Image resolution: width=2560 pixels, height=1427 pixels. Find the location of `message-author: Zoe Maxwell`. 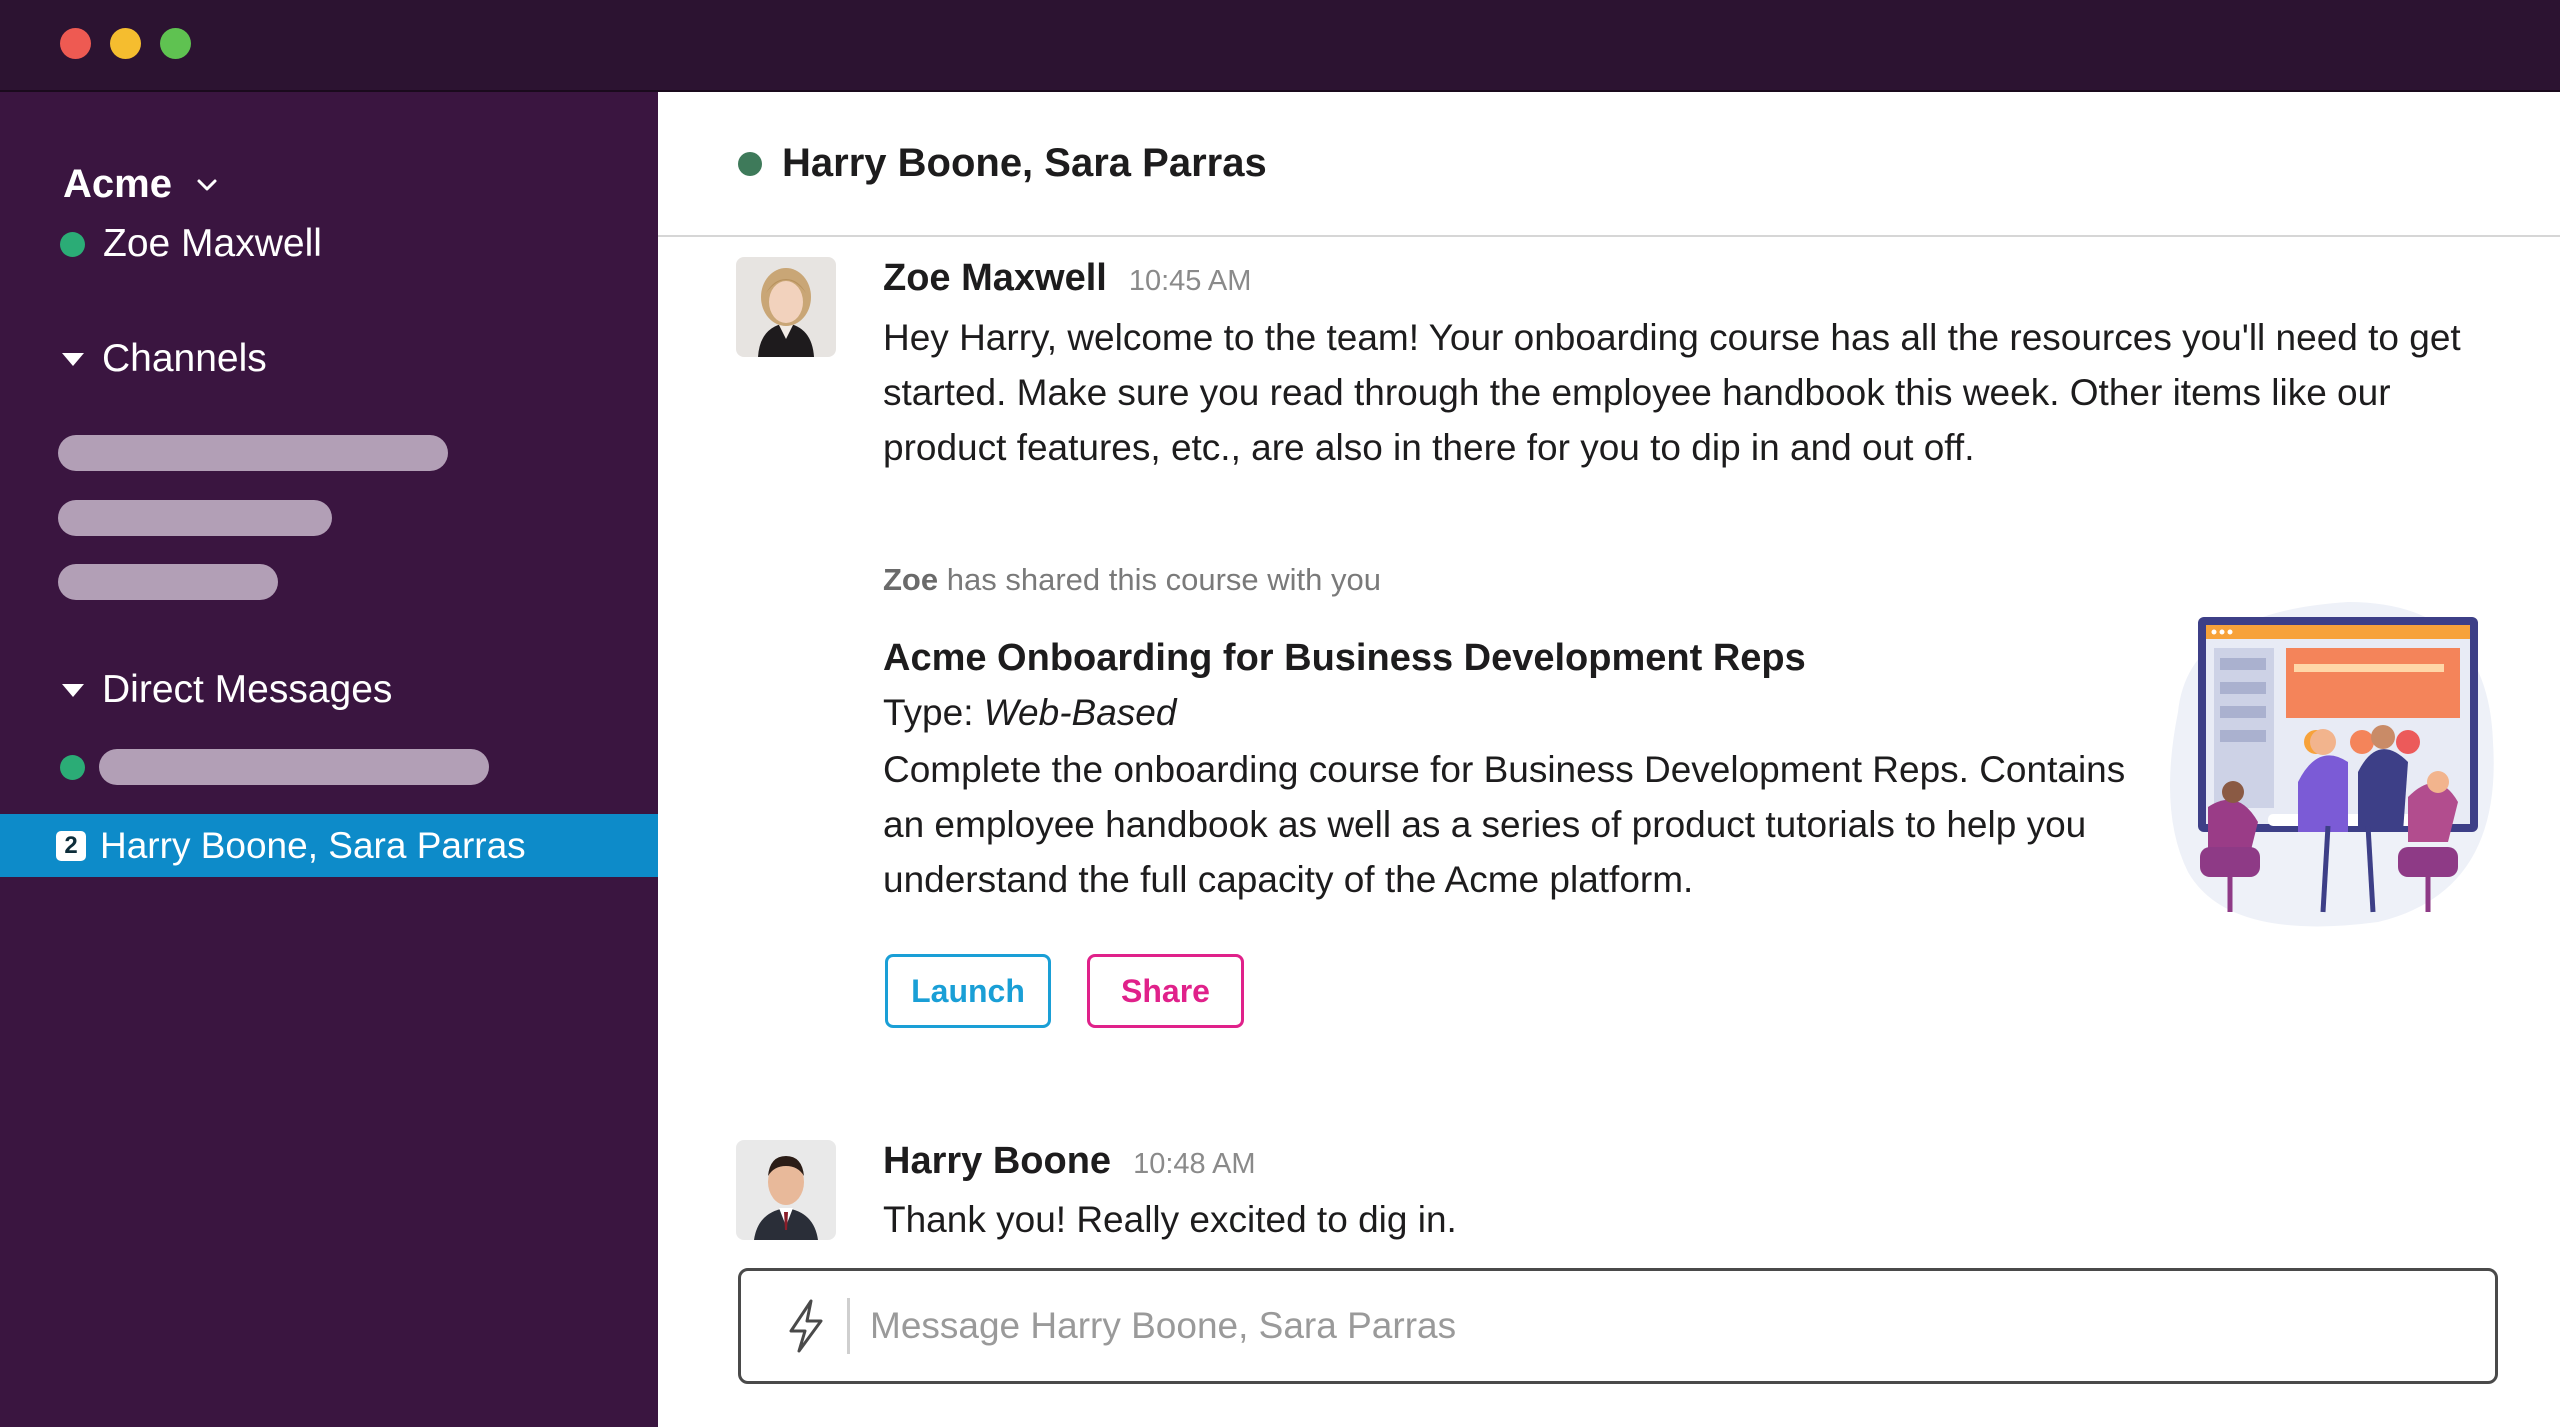

message-author: Zoe Maxwell is located at coordinates (995, 278).